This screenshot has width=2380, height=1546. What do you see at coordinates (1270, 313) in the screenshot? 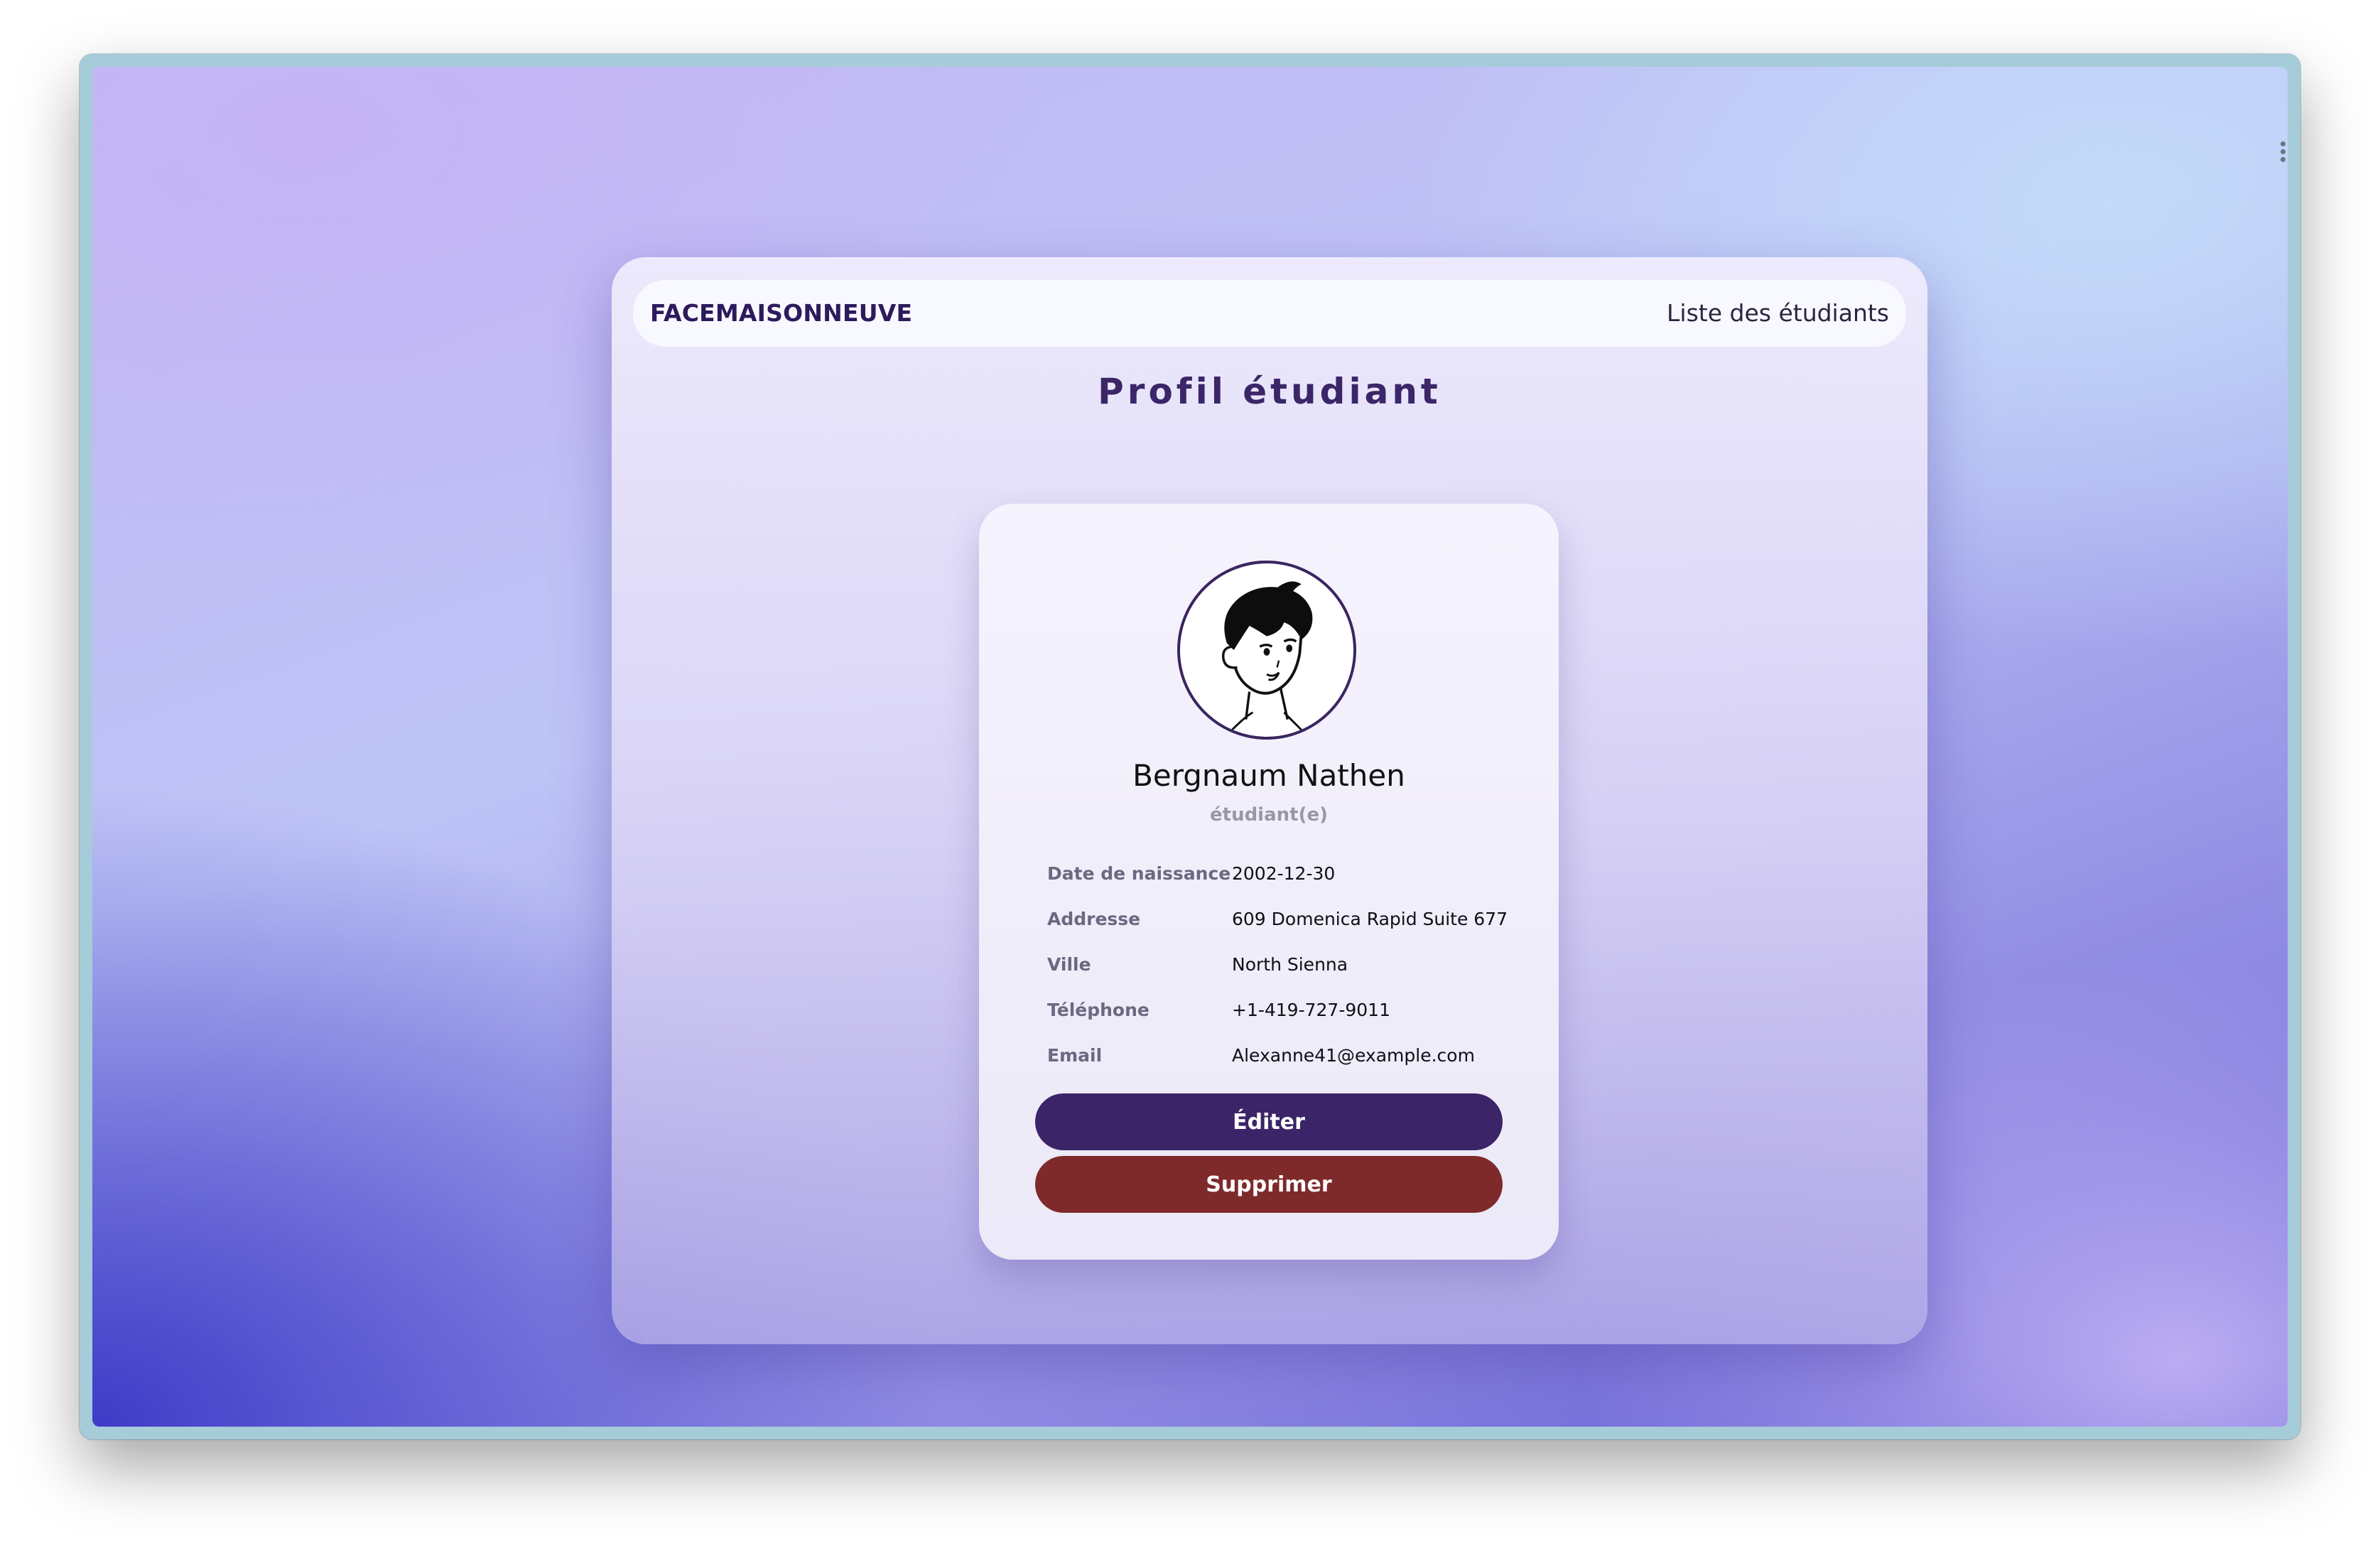
I see `navbar: FACEMAISONNEUVE Liste des étudiants` at bounding box center [1270, 313].